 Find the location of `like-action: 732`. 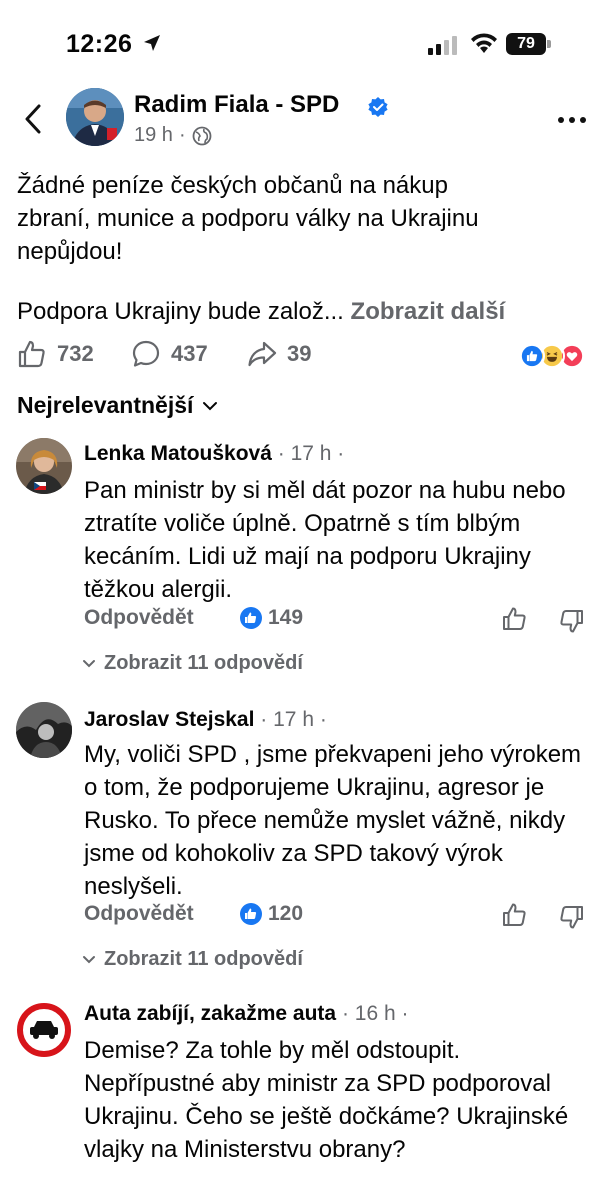

like-action: 732 is located at coordinates (55, 354).